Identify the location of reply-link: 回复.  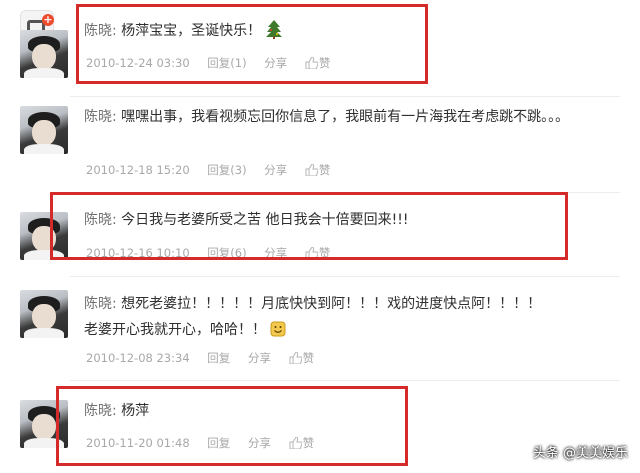
(218, 358).